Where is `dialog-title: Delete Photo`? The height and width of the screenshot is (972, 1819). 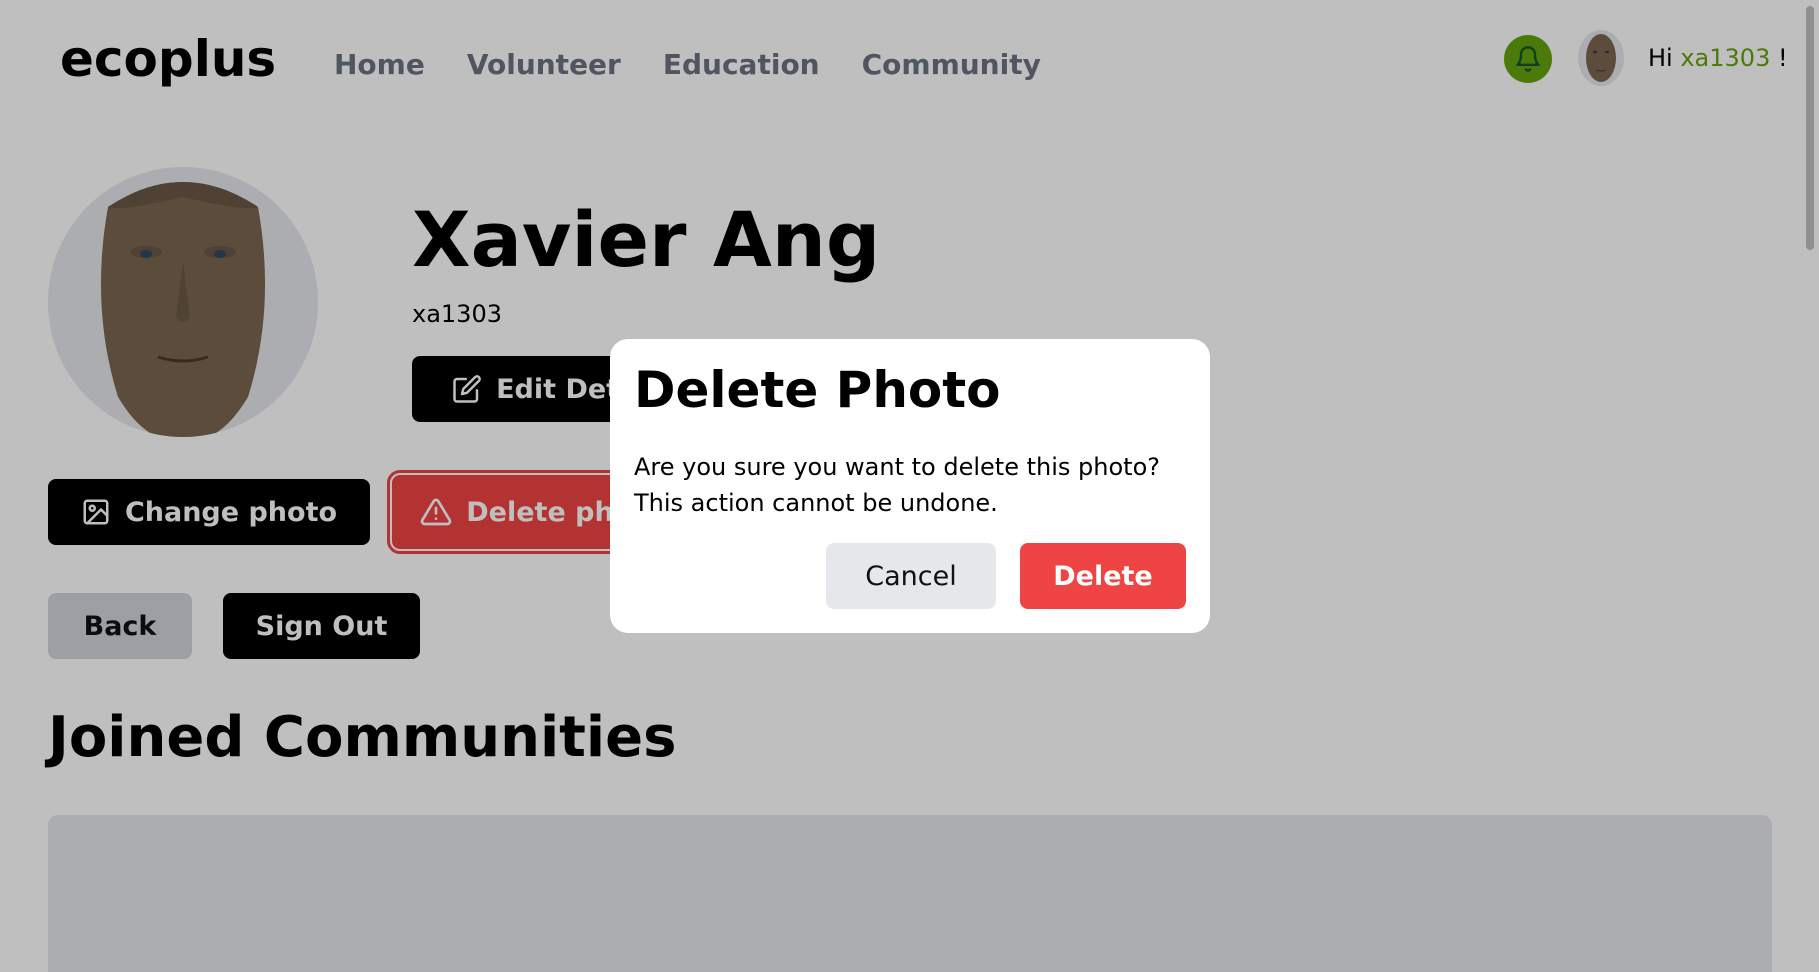 dialog-title: Delete Photo is located at coordinates (817, 390).